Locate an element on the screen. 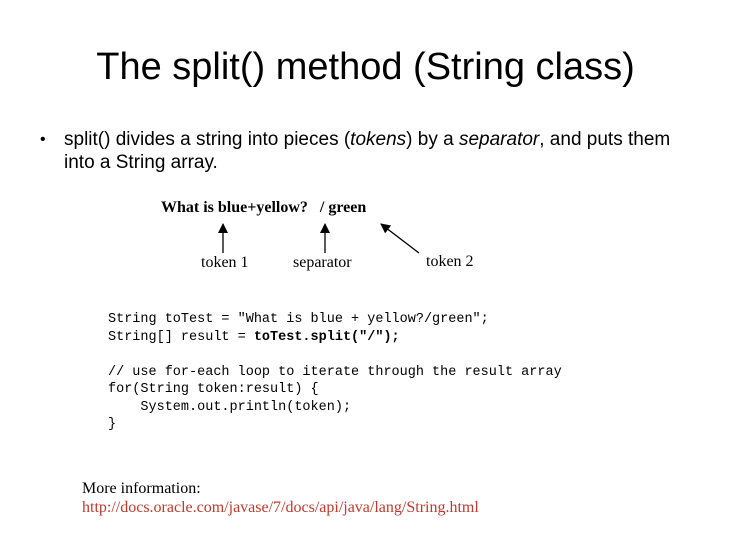 The image size is (731, 548). diagram-arrows is located at coordinates (319, 238).